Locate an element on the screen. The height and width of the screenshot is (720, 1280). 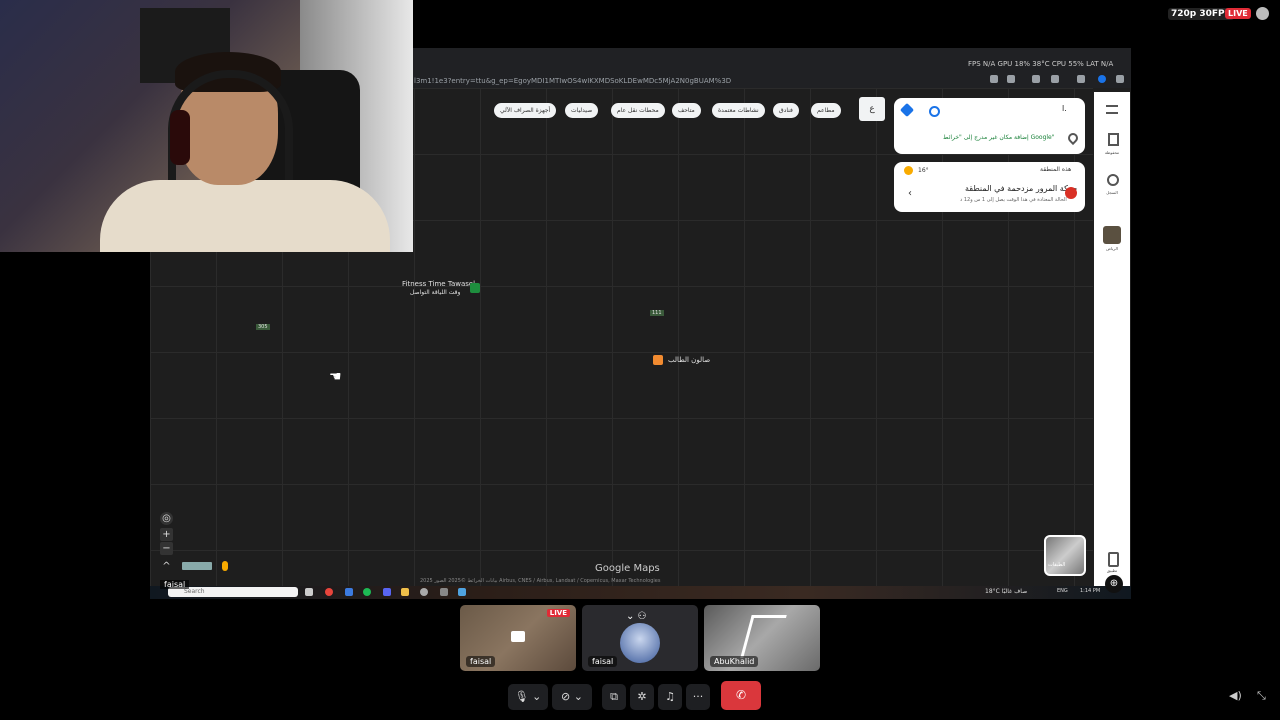
weather-temp: 16° is located at coordinates (923, 170).